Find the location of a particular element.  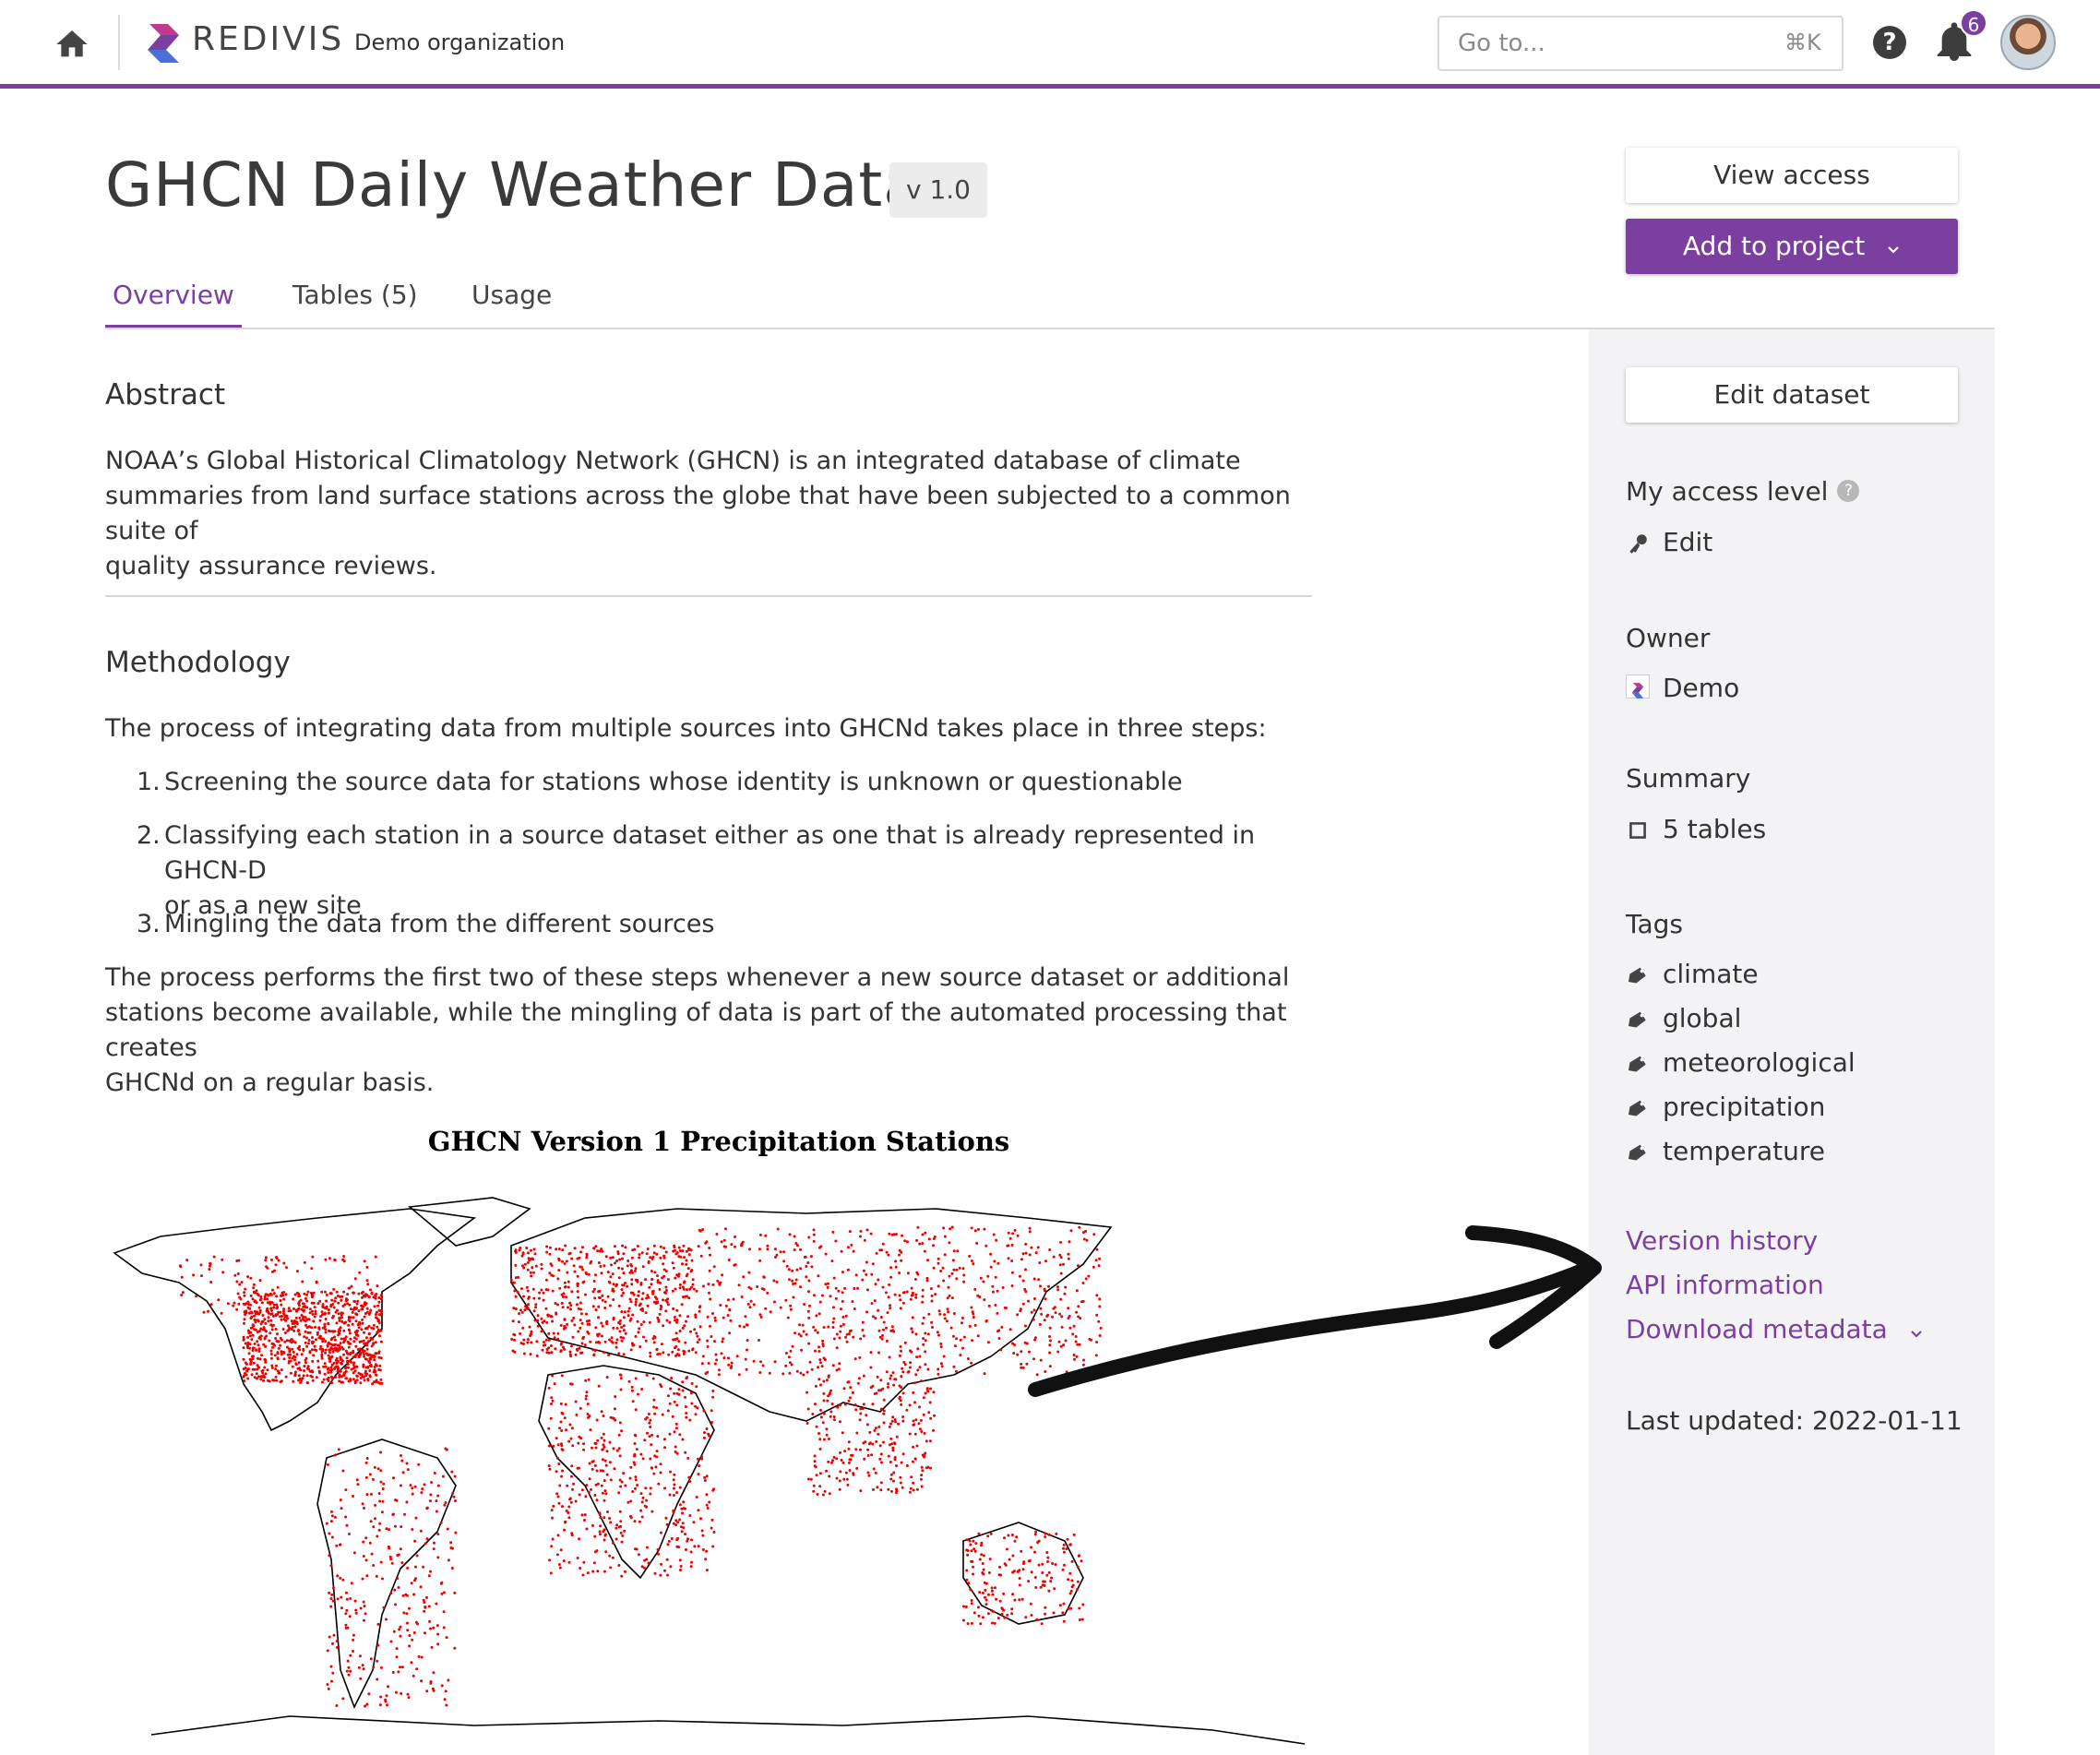

edit-dataset-button: Edit dataset is located at coordinates (1792, 395).